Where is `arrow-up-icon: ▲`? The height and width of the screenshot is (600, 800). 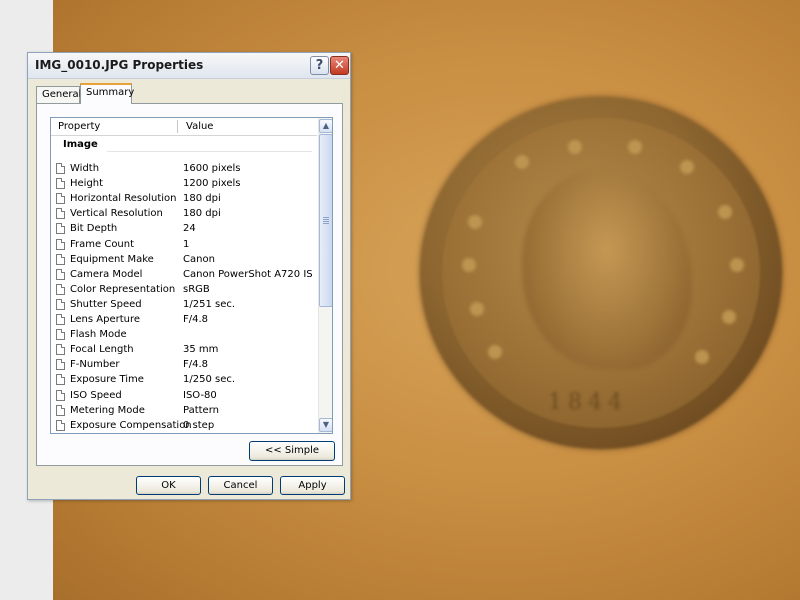
arrow-up-icon: ▲ is located at coordinates (326, 125).